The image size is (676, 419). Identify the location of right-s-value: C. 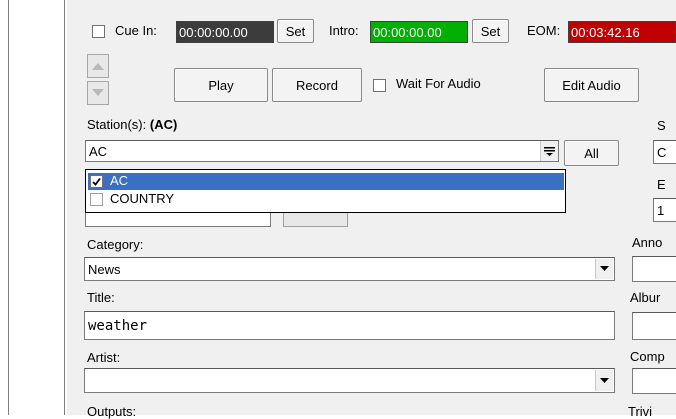
(662, 152).